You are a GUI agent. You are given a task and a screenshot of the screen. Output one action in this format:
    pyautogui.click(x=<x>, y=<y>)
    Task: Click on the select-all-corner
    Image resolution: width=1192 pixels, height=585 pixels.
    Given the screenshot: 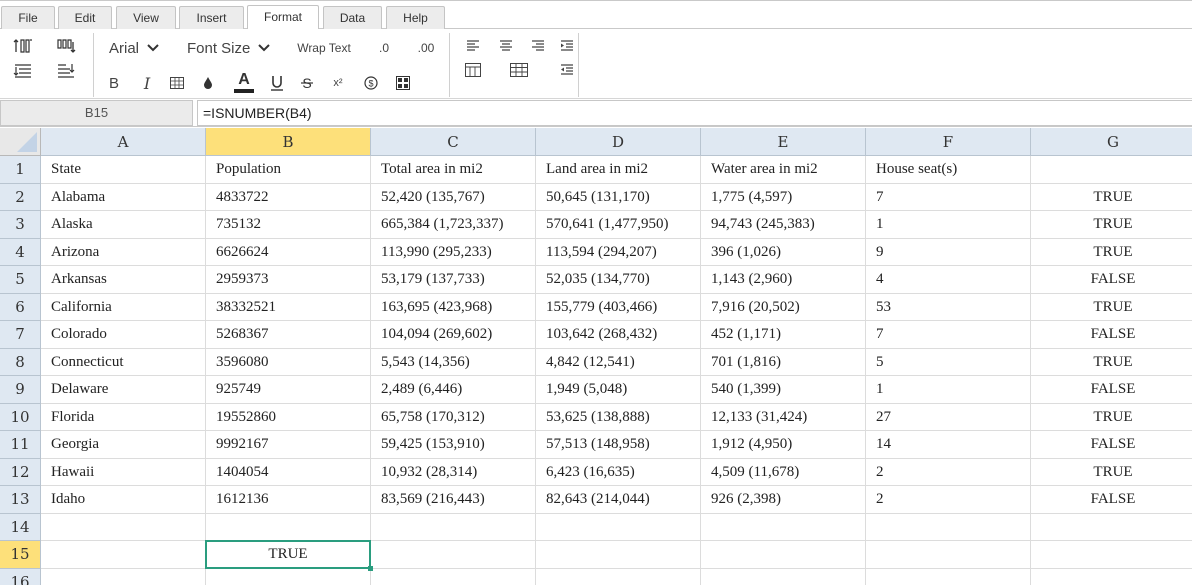 What is the action you would take?
    pyautogui.click(x=20, y=142)
    